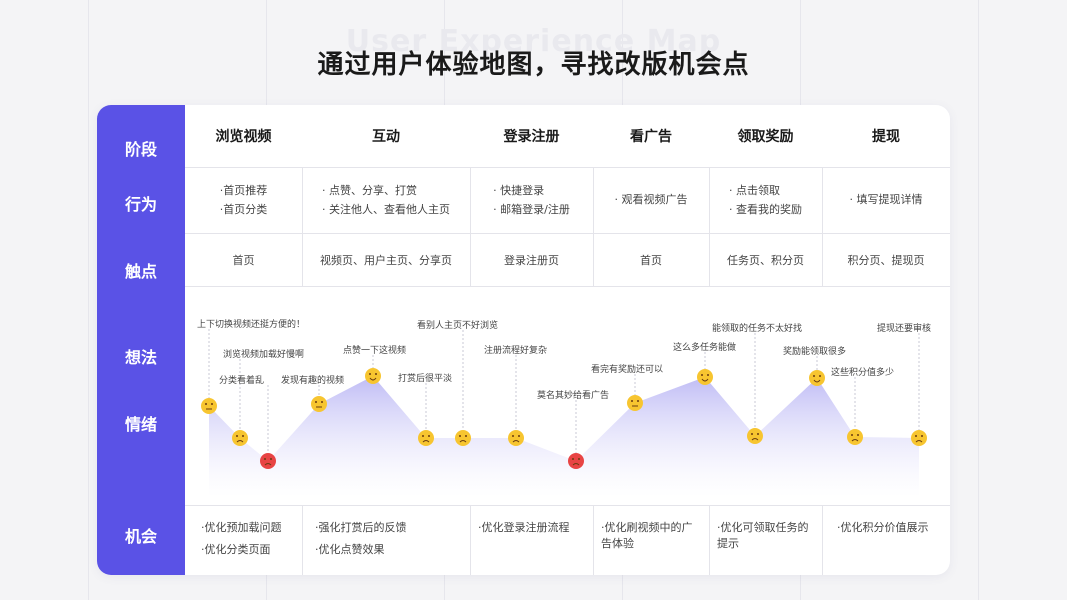 The width and height of the screenshot is (1067, 600). I want to click on opportunity-item: ·优化可领取任务的, so click(763, 527).